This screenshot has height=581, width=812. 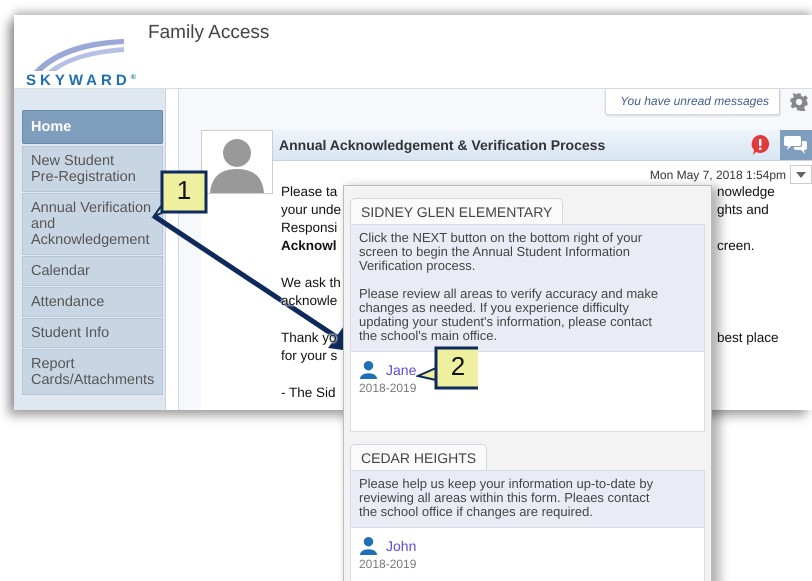 I want to click on student-link: Jane, so click(x=401, y=370).